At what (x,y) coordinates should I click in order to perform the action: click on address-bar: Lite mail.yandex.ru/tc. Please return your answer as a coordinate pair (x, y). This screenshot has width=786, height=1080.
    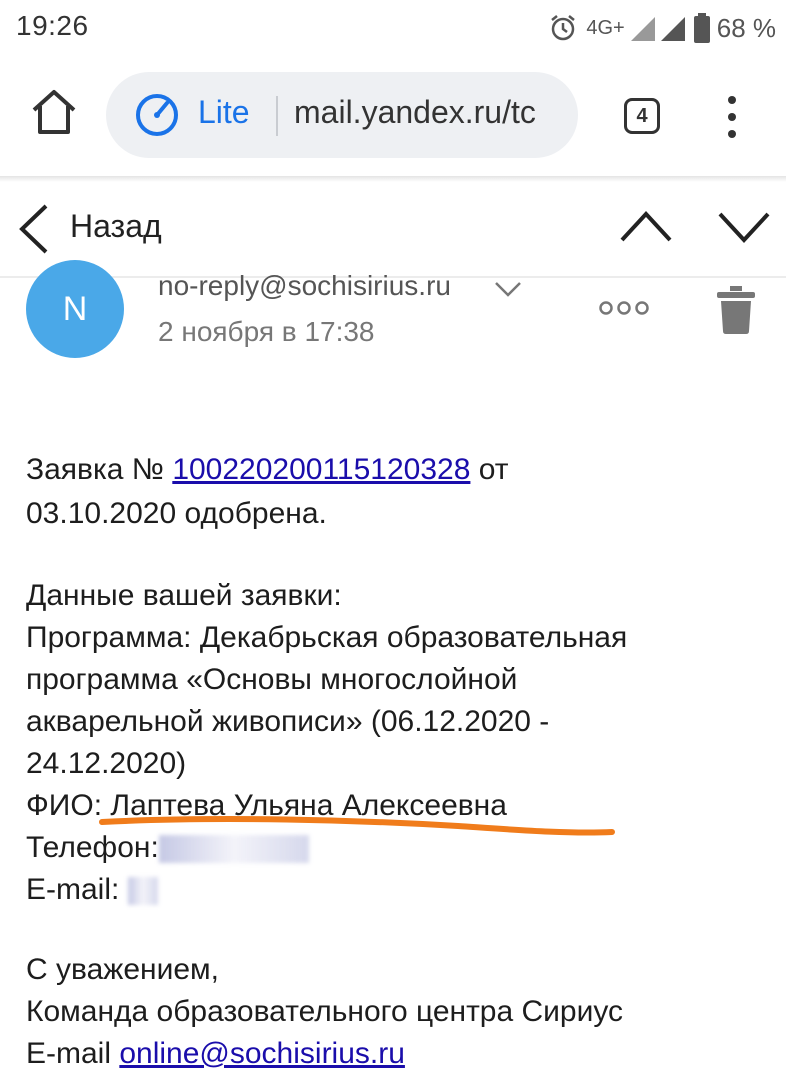
    Looking at the image, I should click on (342, 115).